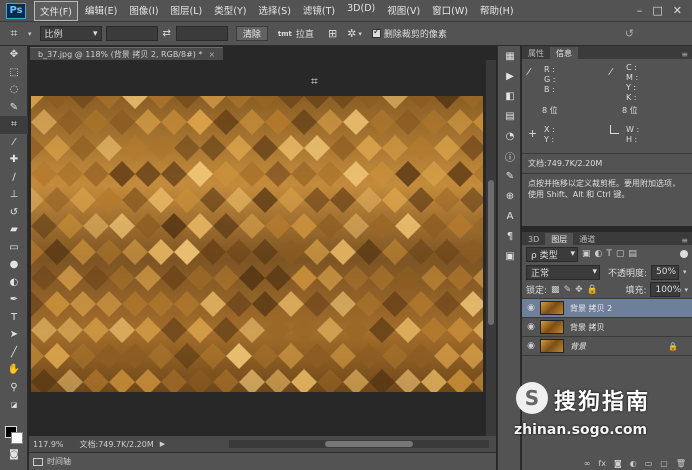  Describe the element at coordinates (332, 33) in the screenshot. I see `overlay-grid-icon: ⊞` at that location.